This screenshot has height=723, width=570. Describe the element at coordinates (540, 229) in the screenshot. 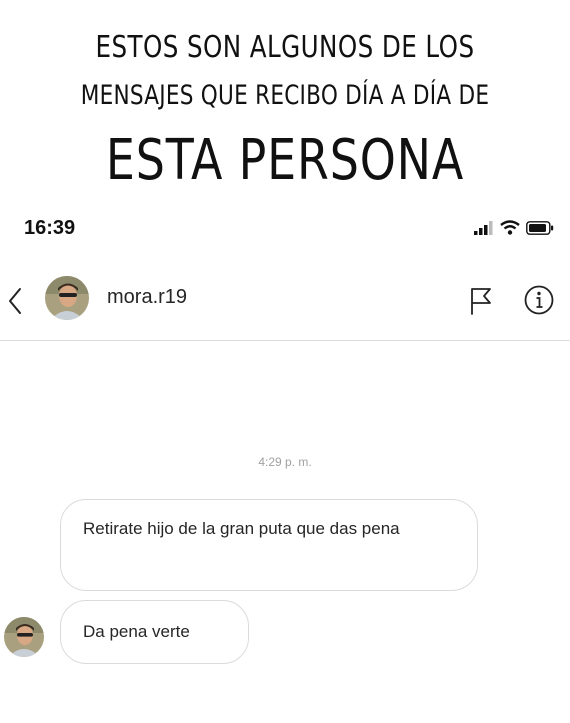

I see `battery-icon` at that location.